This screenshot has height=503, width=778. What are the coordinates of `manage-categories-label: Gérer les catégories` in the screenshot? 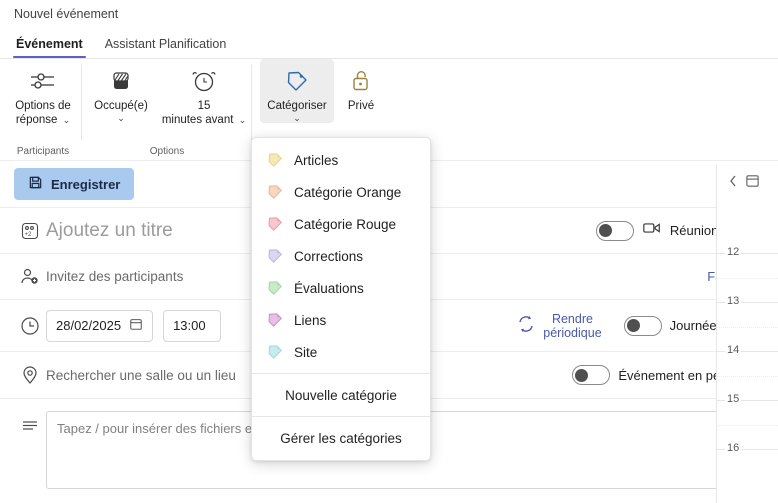 It's located at (341, 438).